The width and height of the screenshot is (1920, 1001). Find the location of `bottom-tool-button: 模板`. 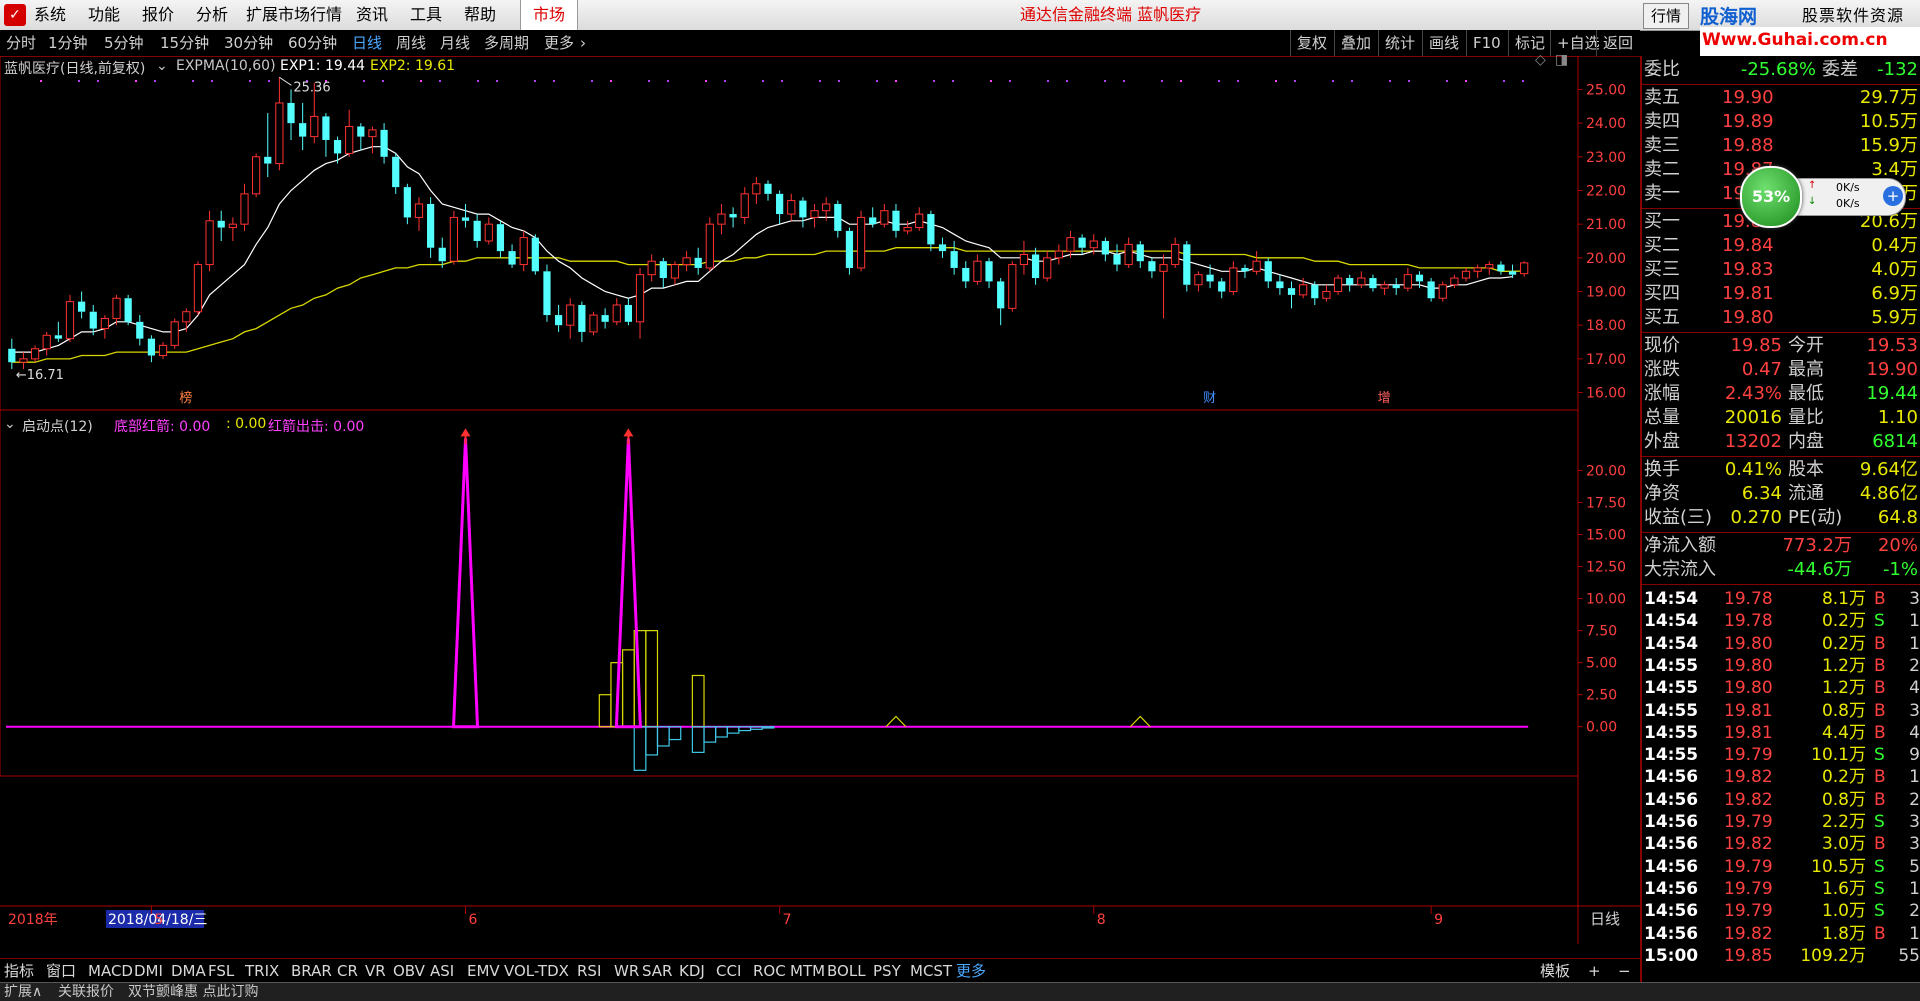

bottom-tool-button: 模板 is located at coordinates (1555, 971).